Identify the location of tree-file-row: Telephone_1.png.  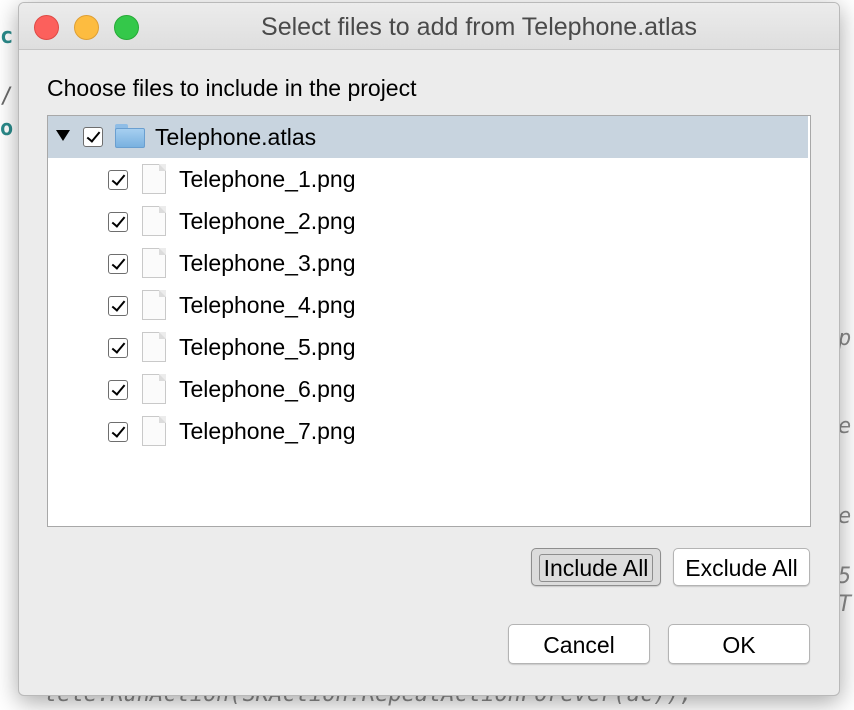
(428, 179).